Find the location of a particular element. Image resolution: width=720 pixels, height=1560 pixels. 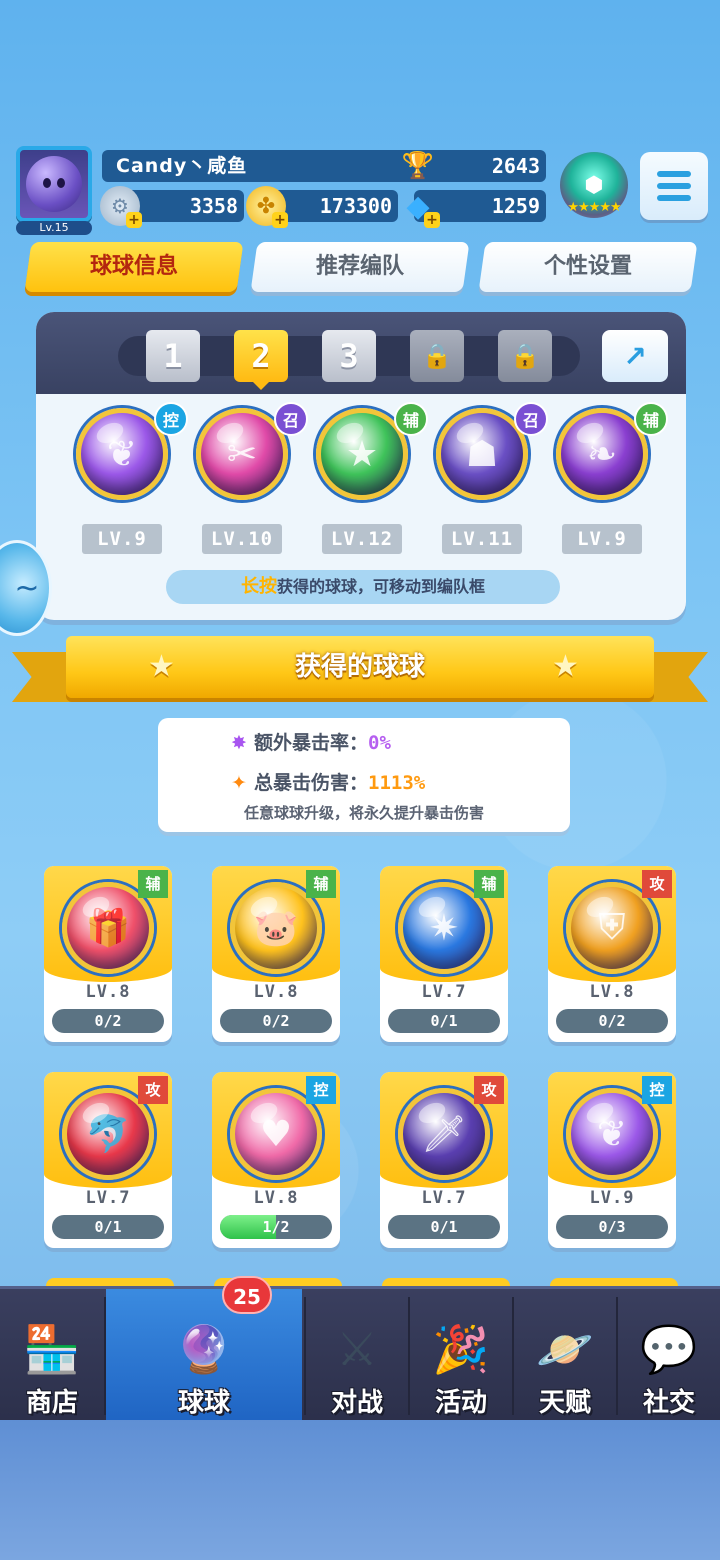

nav-battle: ⚔ 对战 is located at coordinates (357, 1356).